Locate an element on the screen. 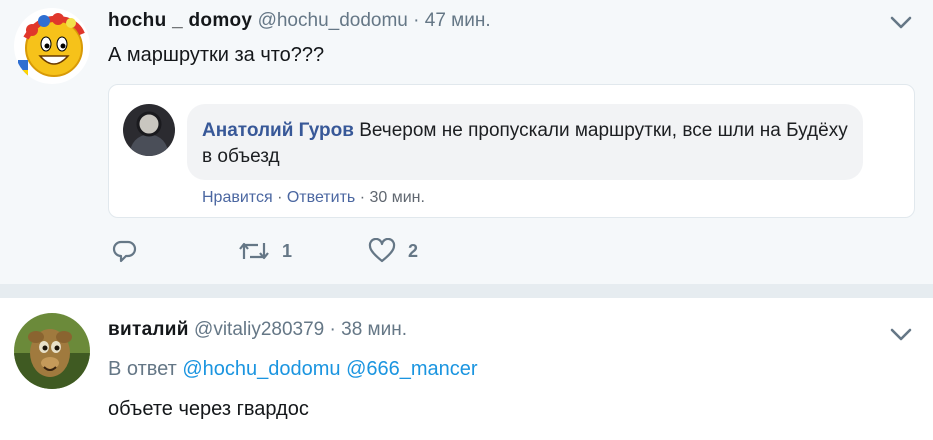  retweet-action: 1 is located at coordinates (265, 251).